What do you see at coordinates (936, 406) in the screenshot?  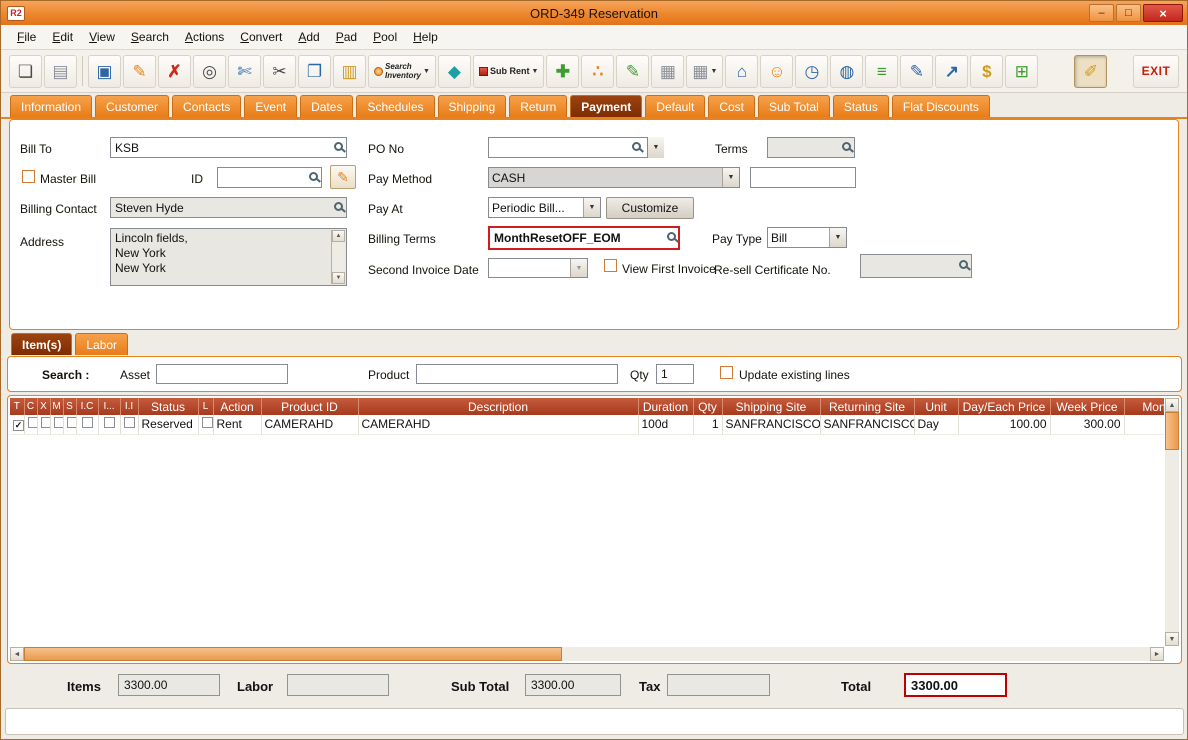 I see `col-unit: Unit` at bounding box center [936, 406].